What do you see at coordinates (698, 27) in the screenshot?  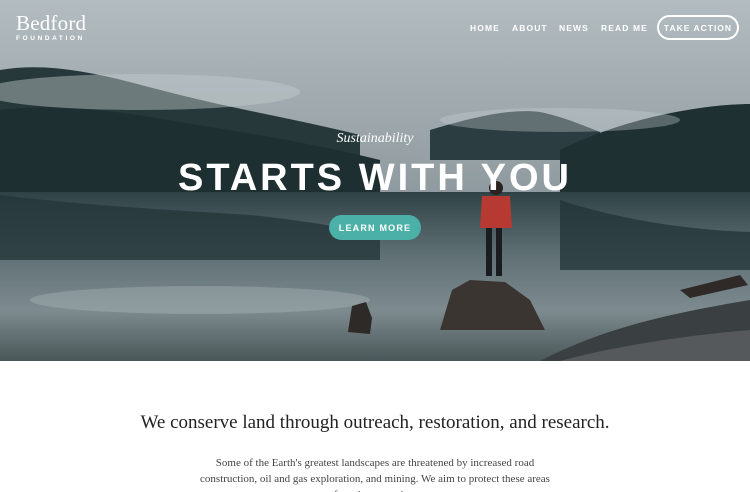 I see `take-action-button: TAKE ACTION` at bounding box center [698, 27].